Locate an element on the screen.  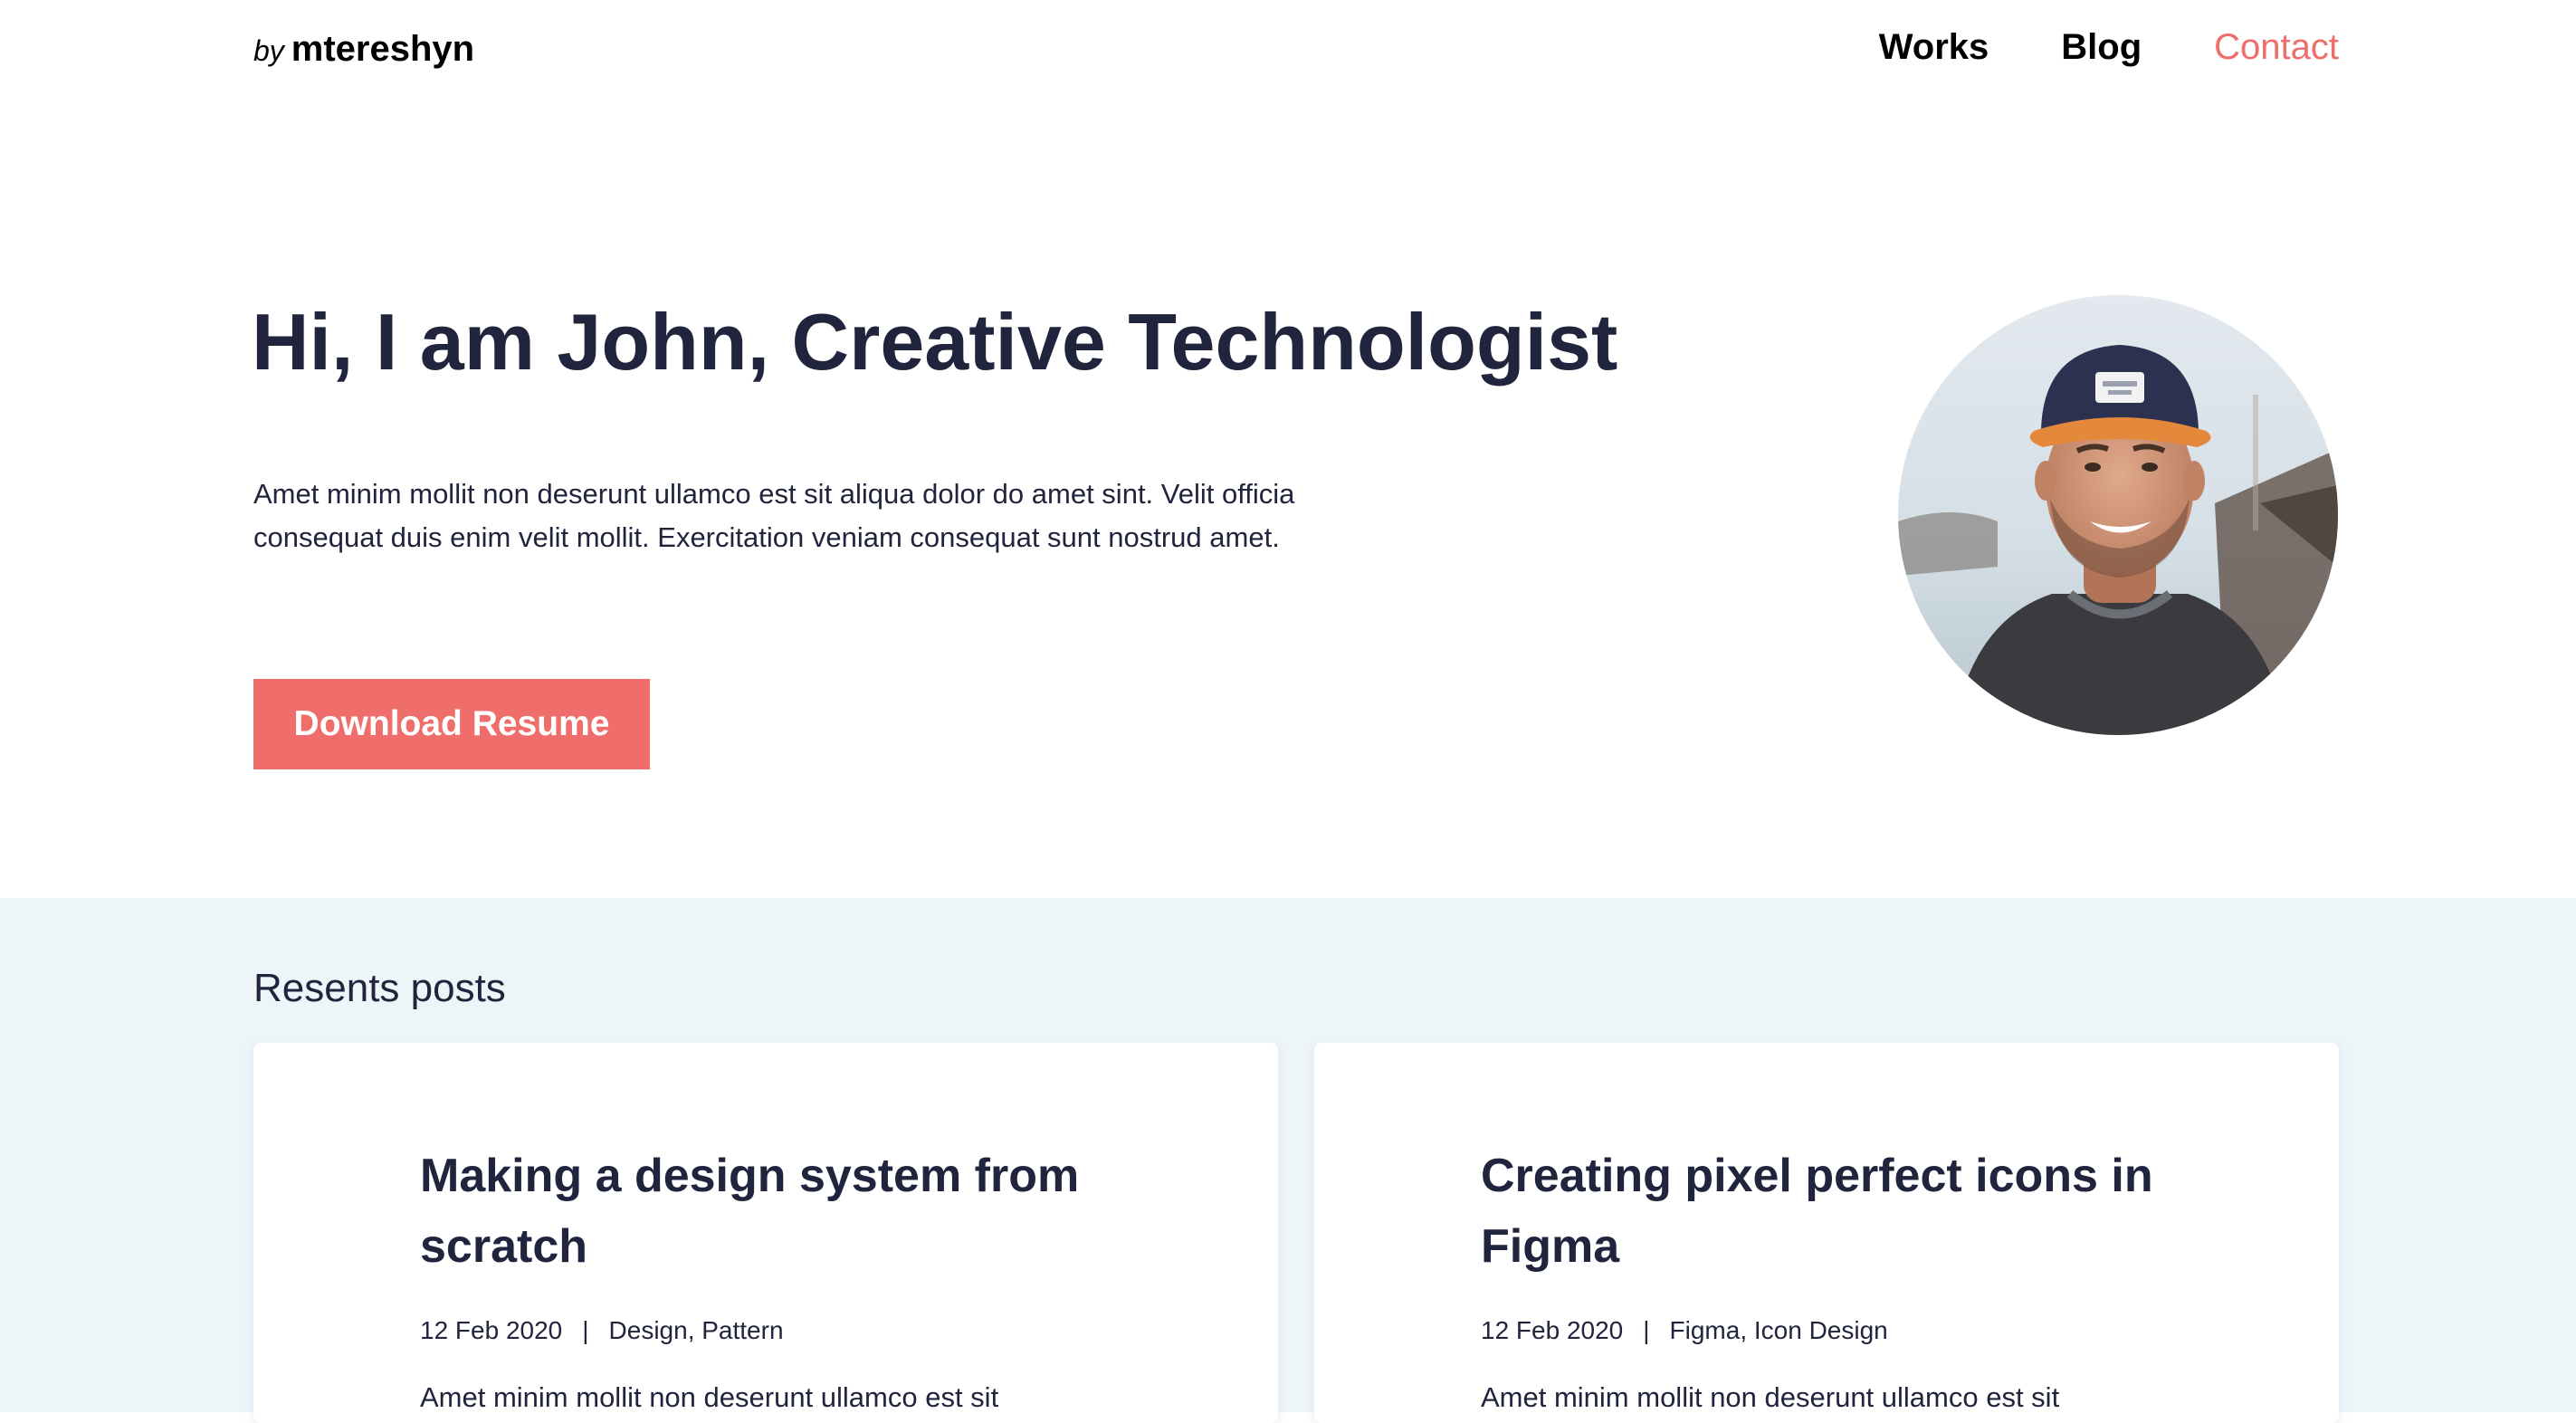
site-logo: by mtereshyn is located at coordinates (363, 49).